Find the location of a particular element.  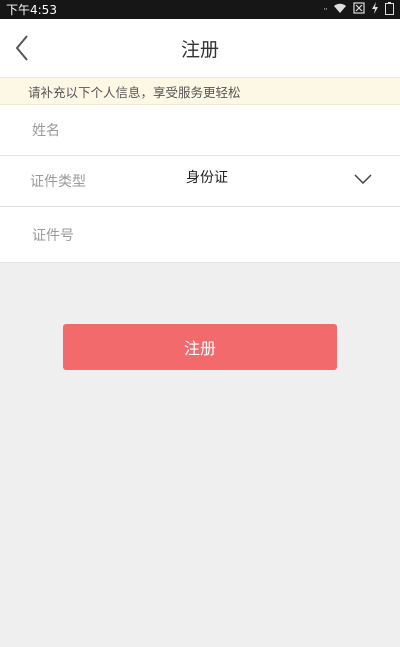

status-time: 下午4:53 is located at coordinates (31, 10).